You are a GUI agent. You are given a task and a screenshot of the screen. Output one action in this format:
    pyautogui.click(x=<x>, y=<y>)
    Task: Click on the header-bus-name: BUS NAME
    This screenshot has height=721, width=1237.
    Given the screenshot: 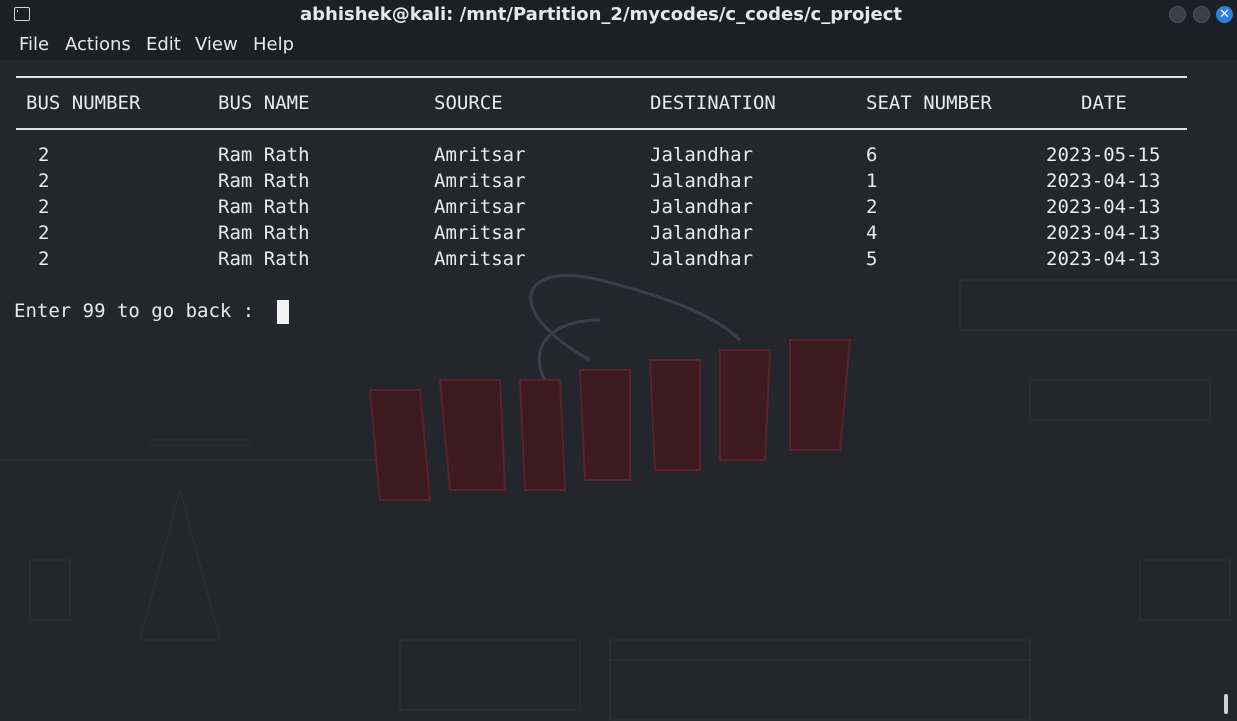 What is the action you would take?
    pyautogui.click(x=264, y=103)
    